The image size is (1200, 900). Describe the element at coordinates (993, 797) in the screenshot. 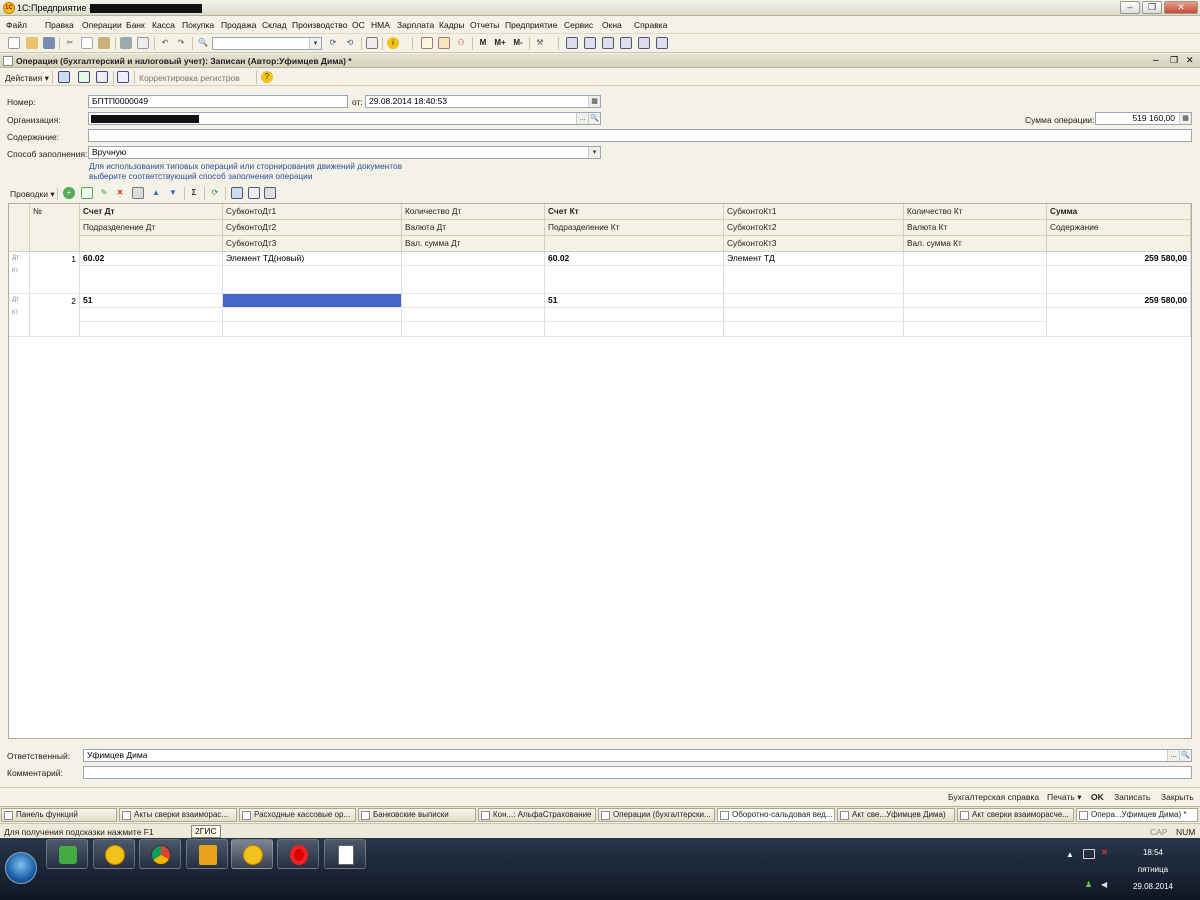

I see `accounting-reference-button: Бухгалтерская справка` at that location.